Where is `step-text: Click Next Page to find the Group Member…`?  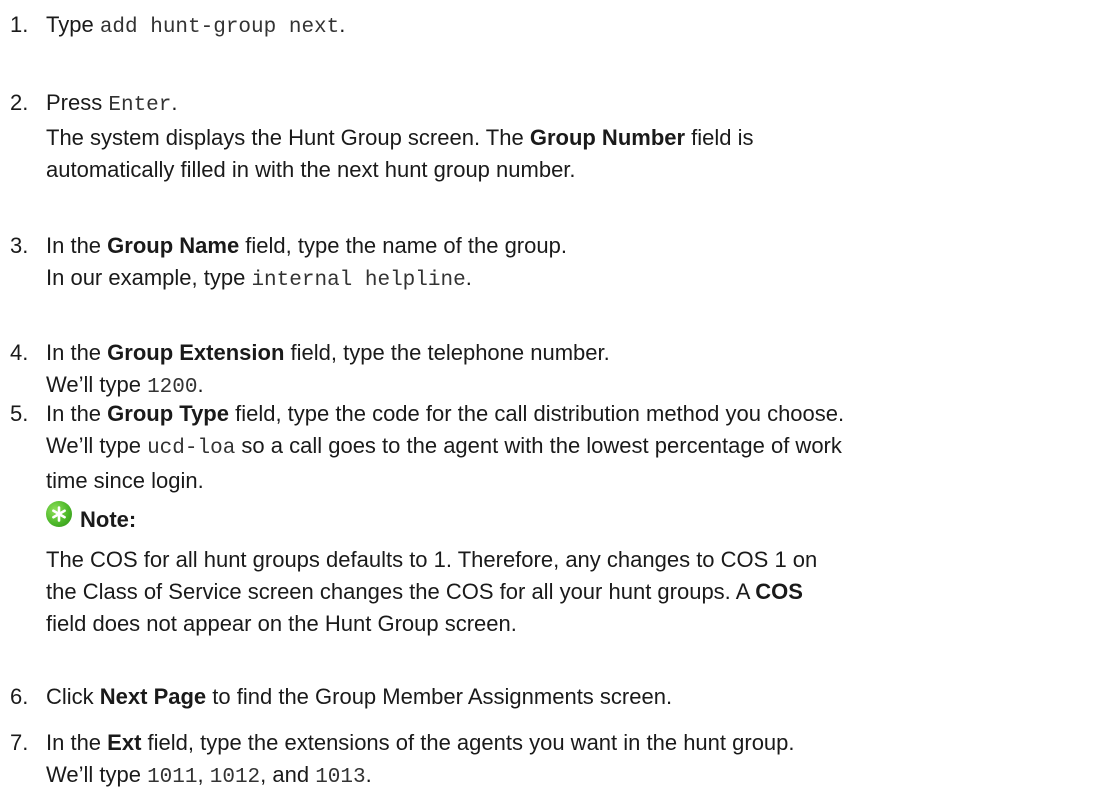 step-text: Click Next Page to find the Group Member… is located at coordinates (359, 696).